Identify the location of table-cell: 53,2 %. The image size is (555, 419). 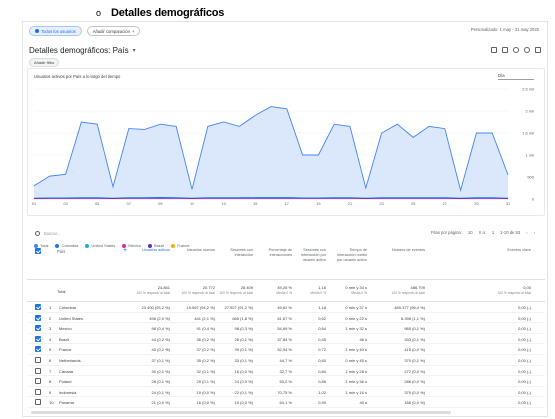
(285, 382).